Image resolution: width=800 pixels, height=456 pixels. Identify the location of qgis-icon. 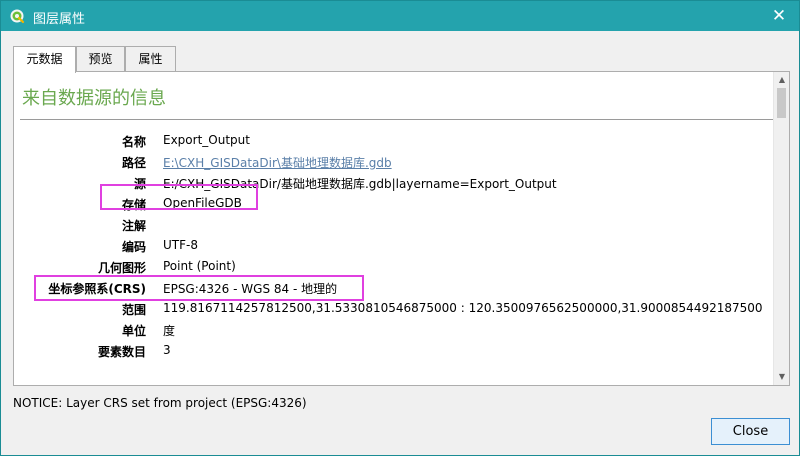
(17, 16).